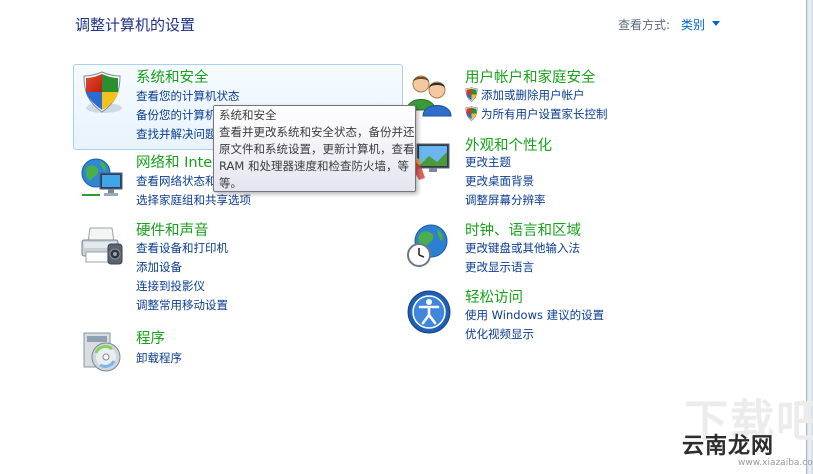  What do you see at coordinates (159, 267) in the screenshot?
I see `link-add-device: 添加设备` at bounding box center [159, 267].